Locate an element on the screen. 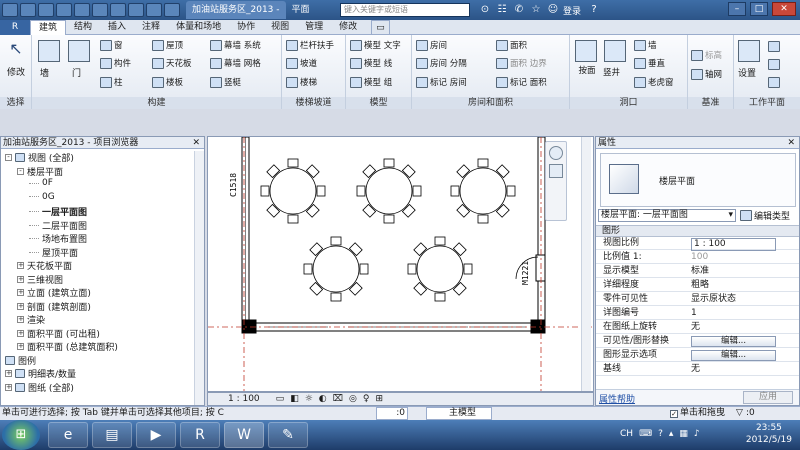 The width and height of the screenshot is (800, 450). browser-item: 场地布置图 is located at coordinates (58, 238).